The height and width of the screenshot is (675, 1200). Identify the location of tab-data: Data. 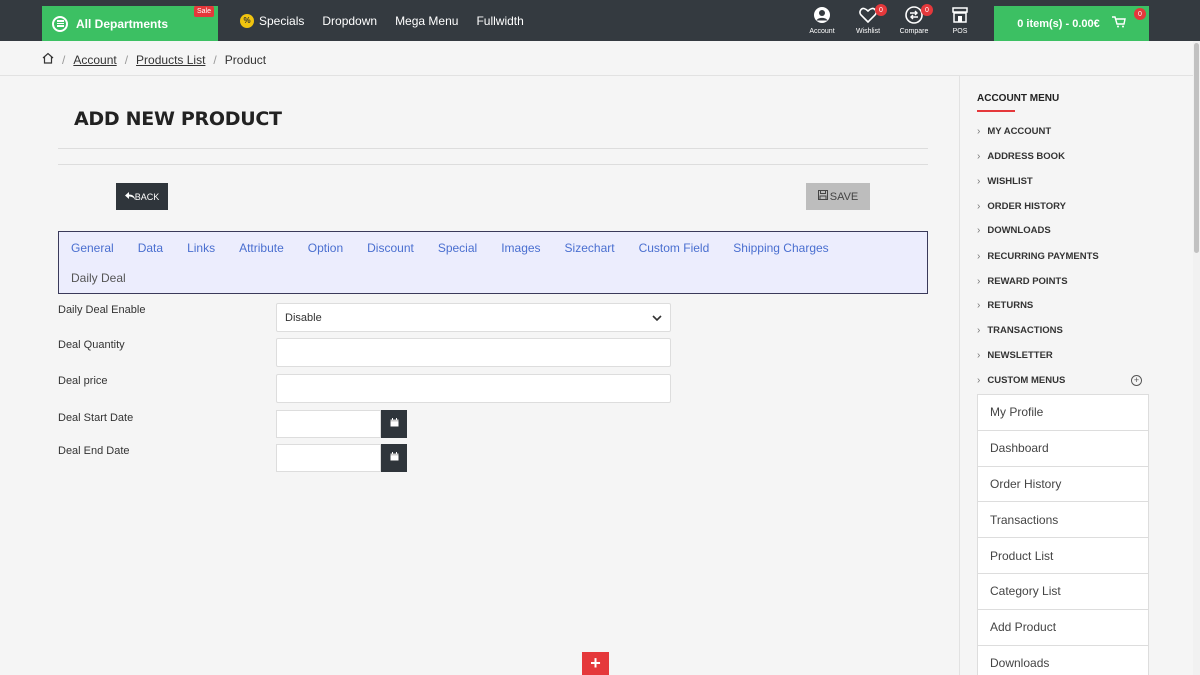
(150, 248).